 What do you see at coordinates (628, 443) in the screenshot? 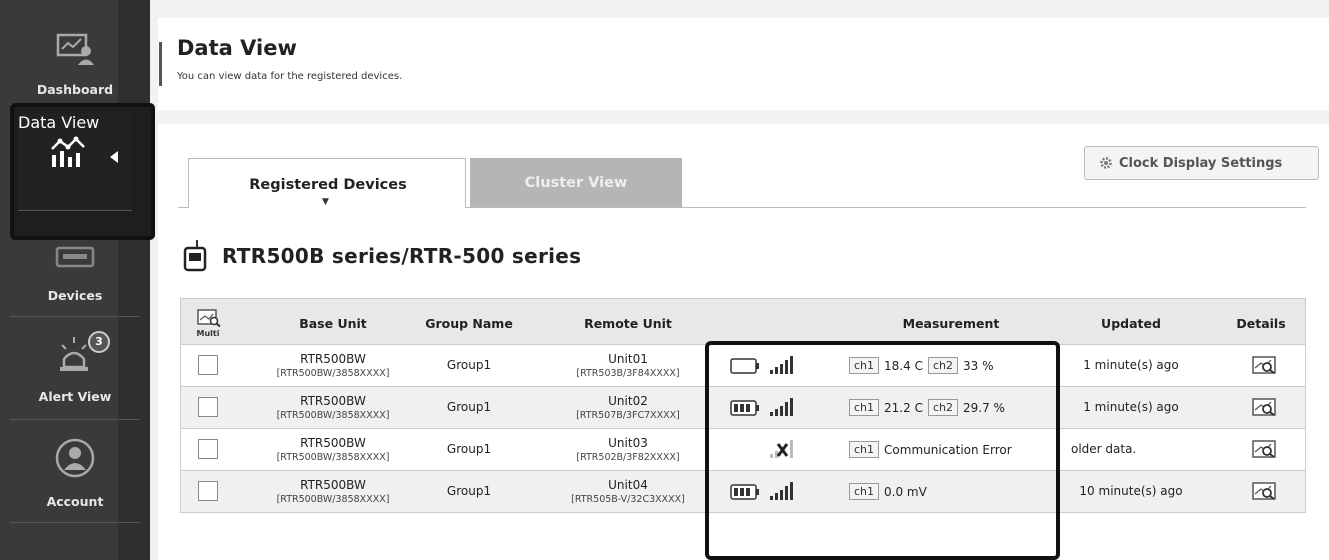
I see `remote-unit-name: Unit03` at bounding box center [628, 443].